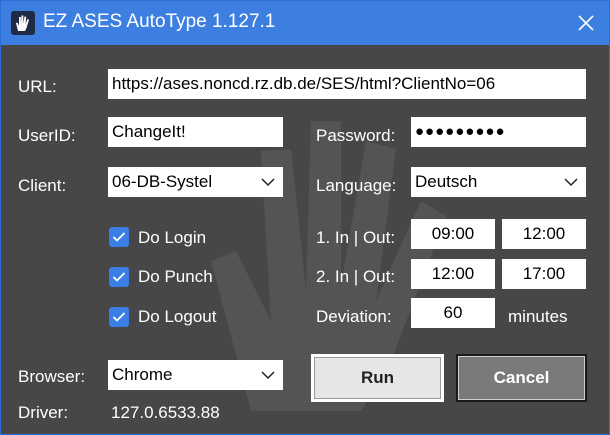 The height and width of the screenshot is (435, 610). I want to click on do-punch-checkbox, so click(119, 277).